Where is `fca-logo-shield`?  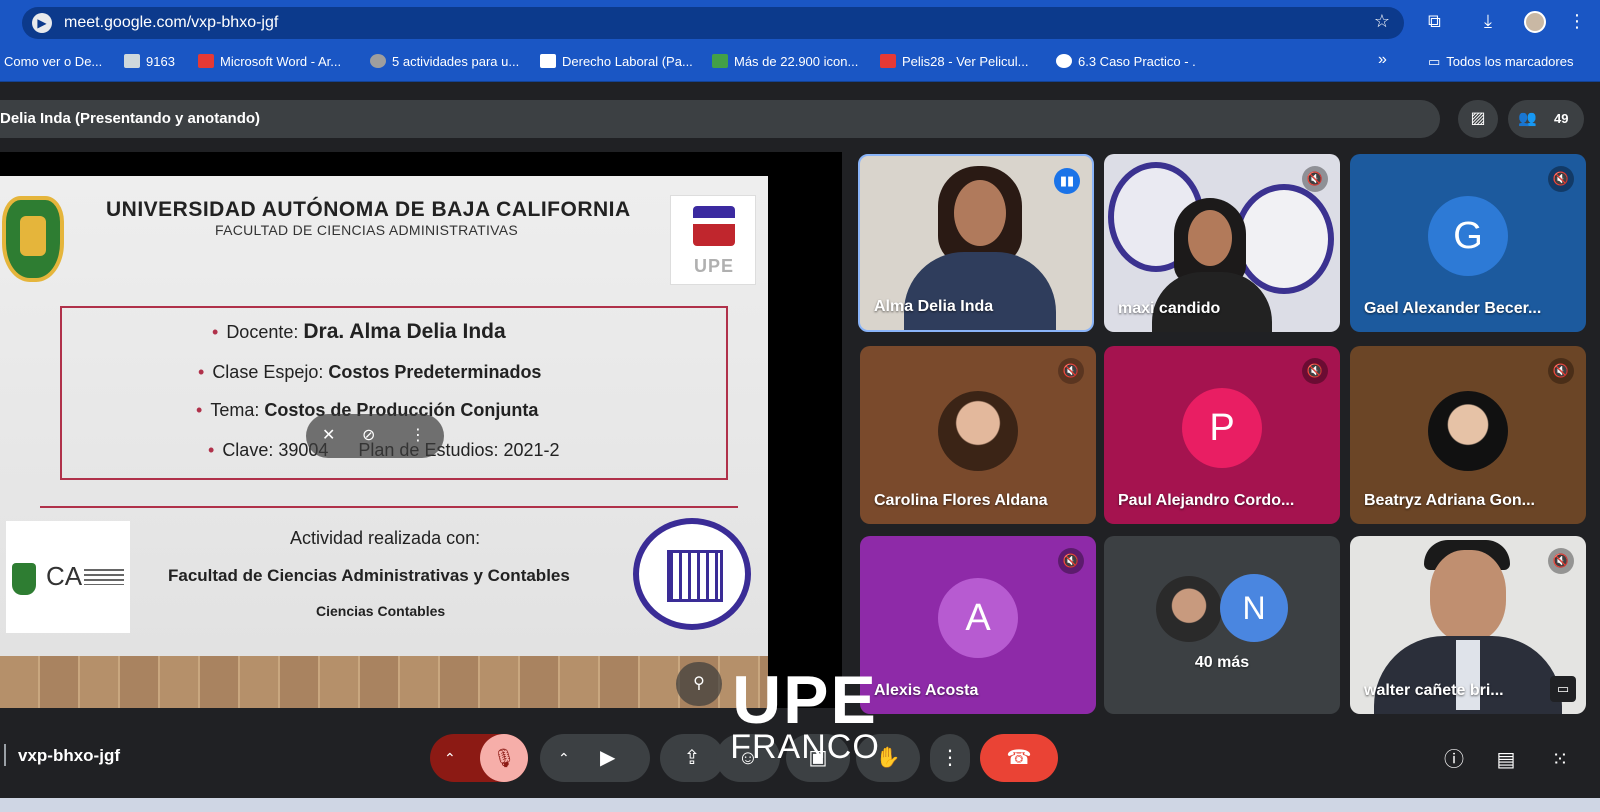
fca-logo-shield is located at coordinates (24, 579).